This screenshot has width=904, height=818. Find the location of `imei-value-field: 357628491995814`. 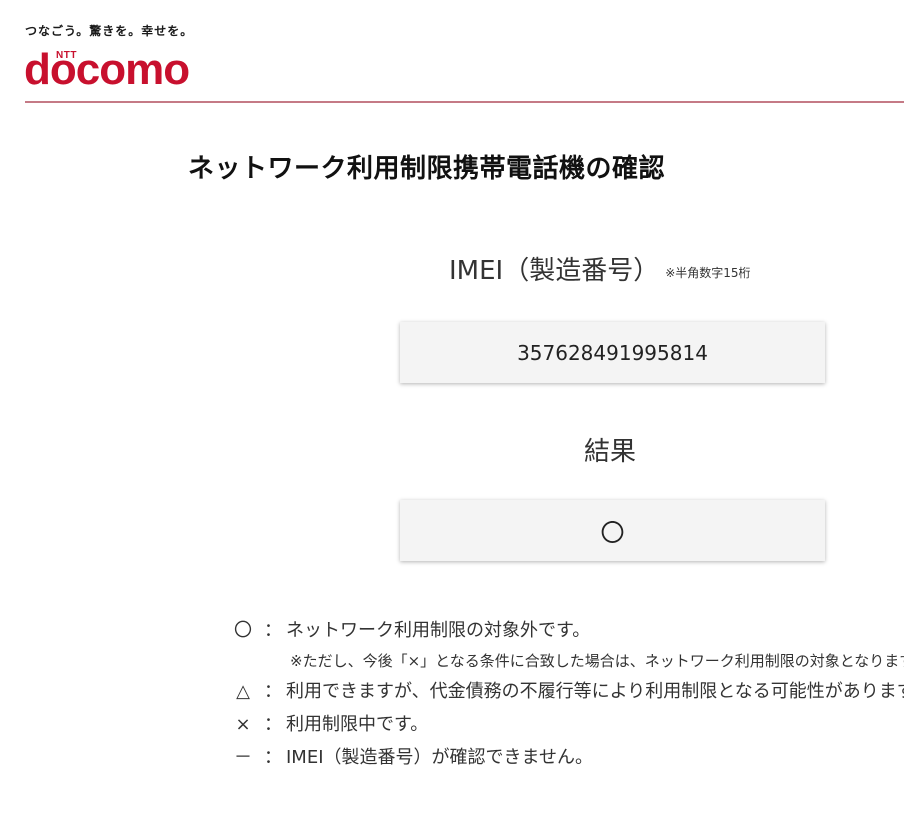

imei-value-field: 357628491995814 is located at coordinates (612, 352).